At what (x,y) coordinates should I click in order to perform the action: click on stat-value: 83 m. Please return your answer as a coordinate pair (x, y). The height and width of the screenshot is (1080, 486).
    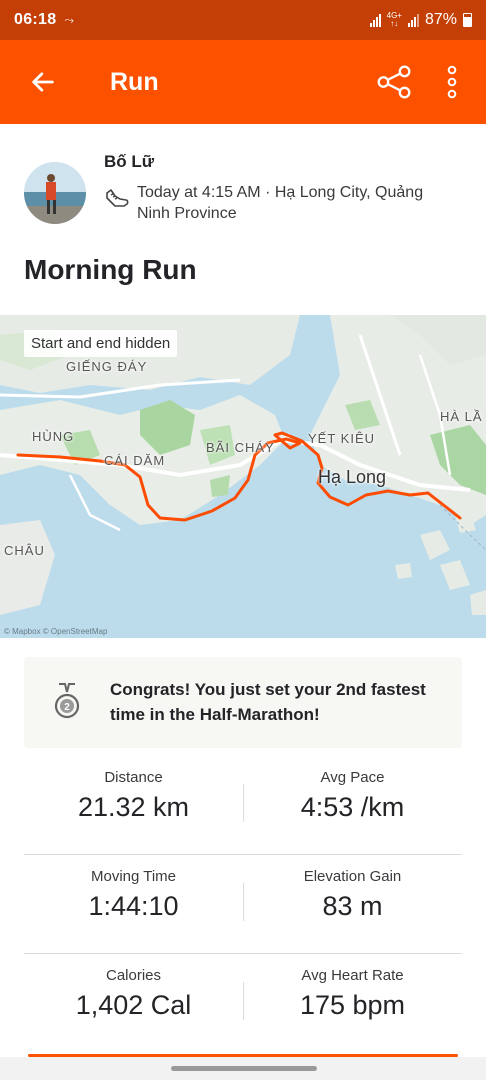
    Looking at the image, I should click on (352, 906).